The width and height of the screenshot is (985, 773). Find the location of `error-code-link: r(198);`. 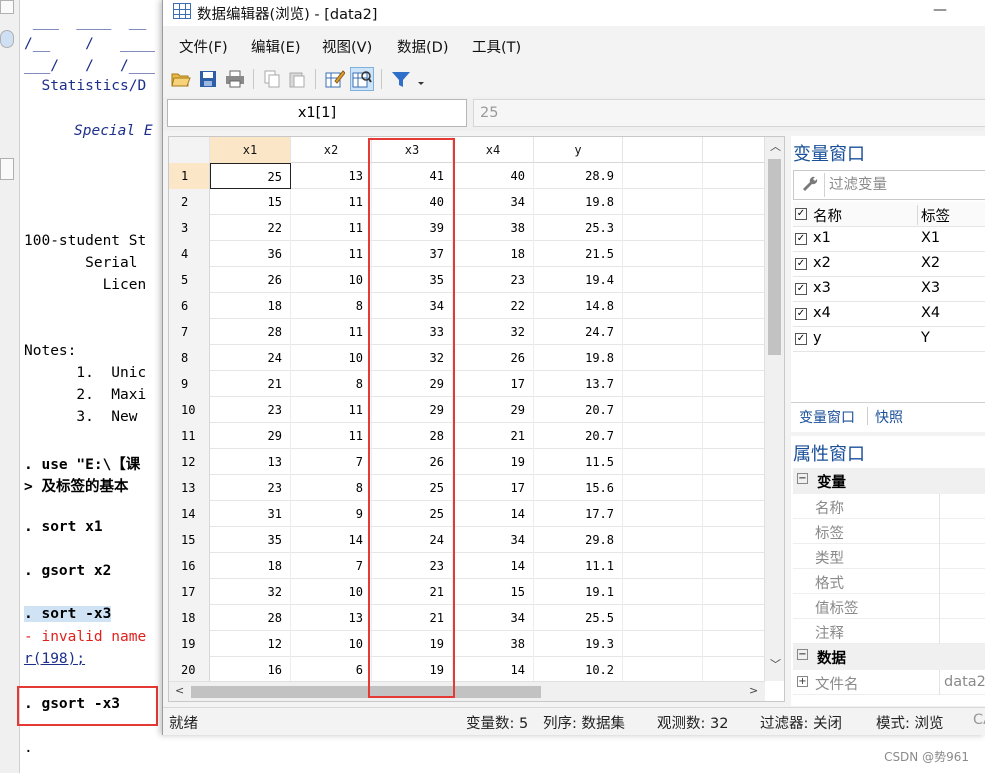

error-code-link: r(198); is located at coordinates (54, 659).